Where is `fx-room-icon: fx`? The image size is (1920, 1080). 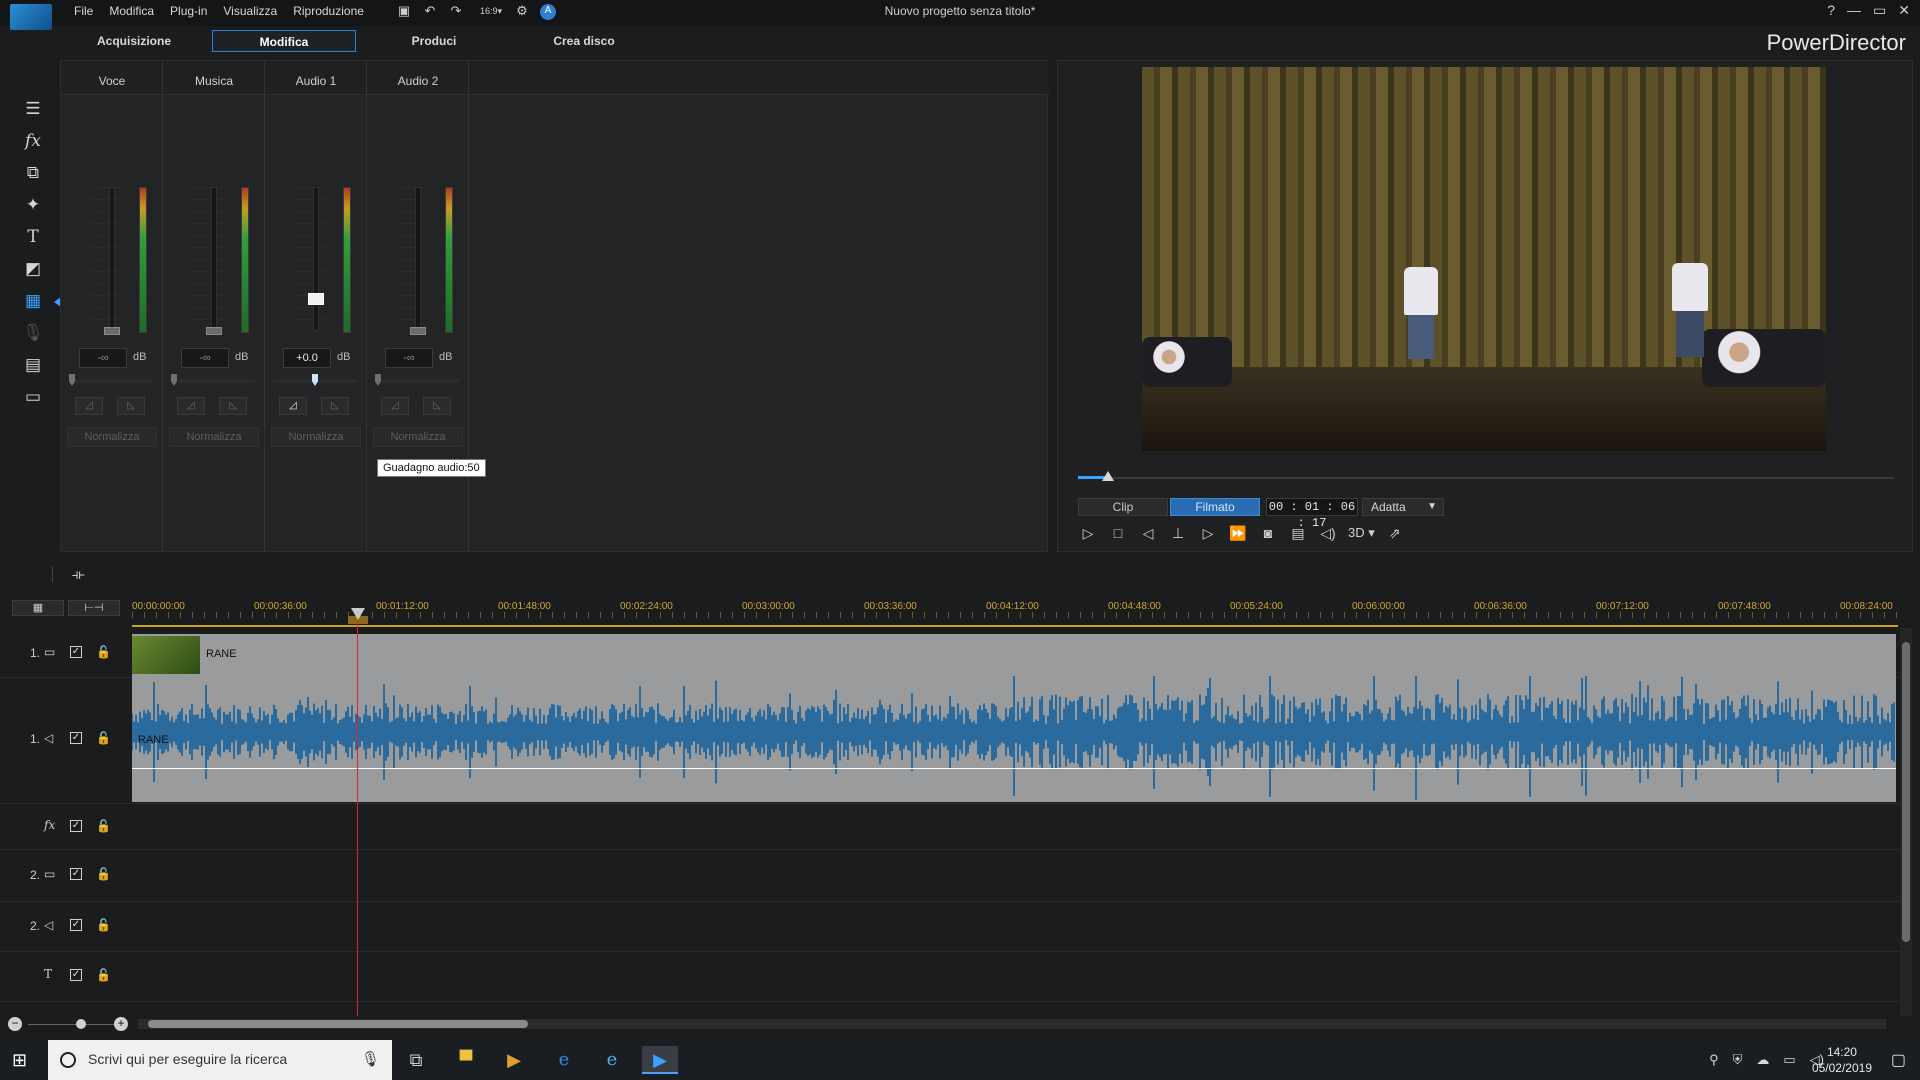
fx-room-icon: fx is located at coordinates (33, 141).